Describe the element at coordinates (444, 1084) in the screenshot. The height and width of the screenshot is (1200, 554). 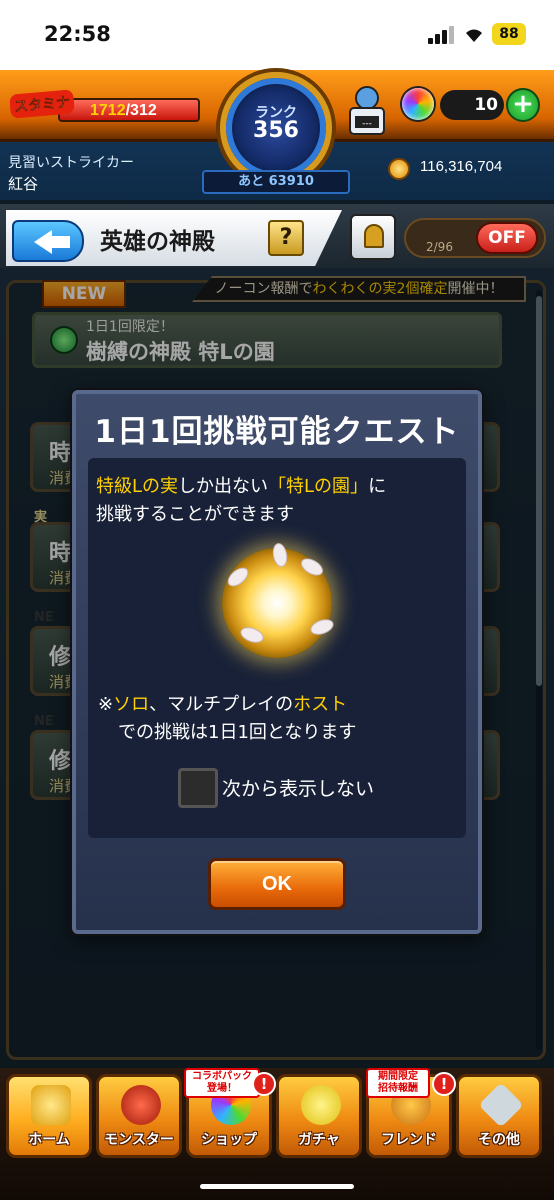
I see `friend-alert-badge: !` at that location.